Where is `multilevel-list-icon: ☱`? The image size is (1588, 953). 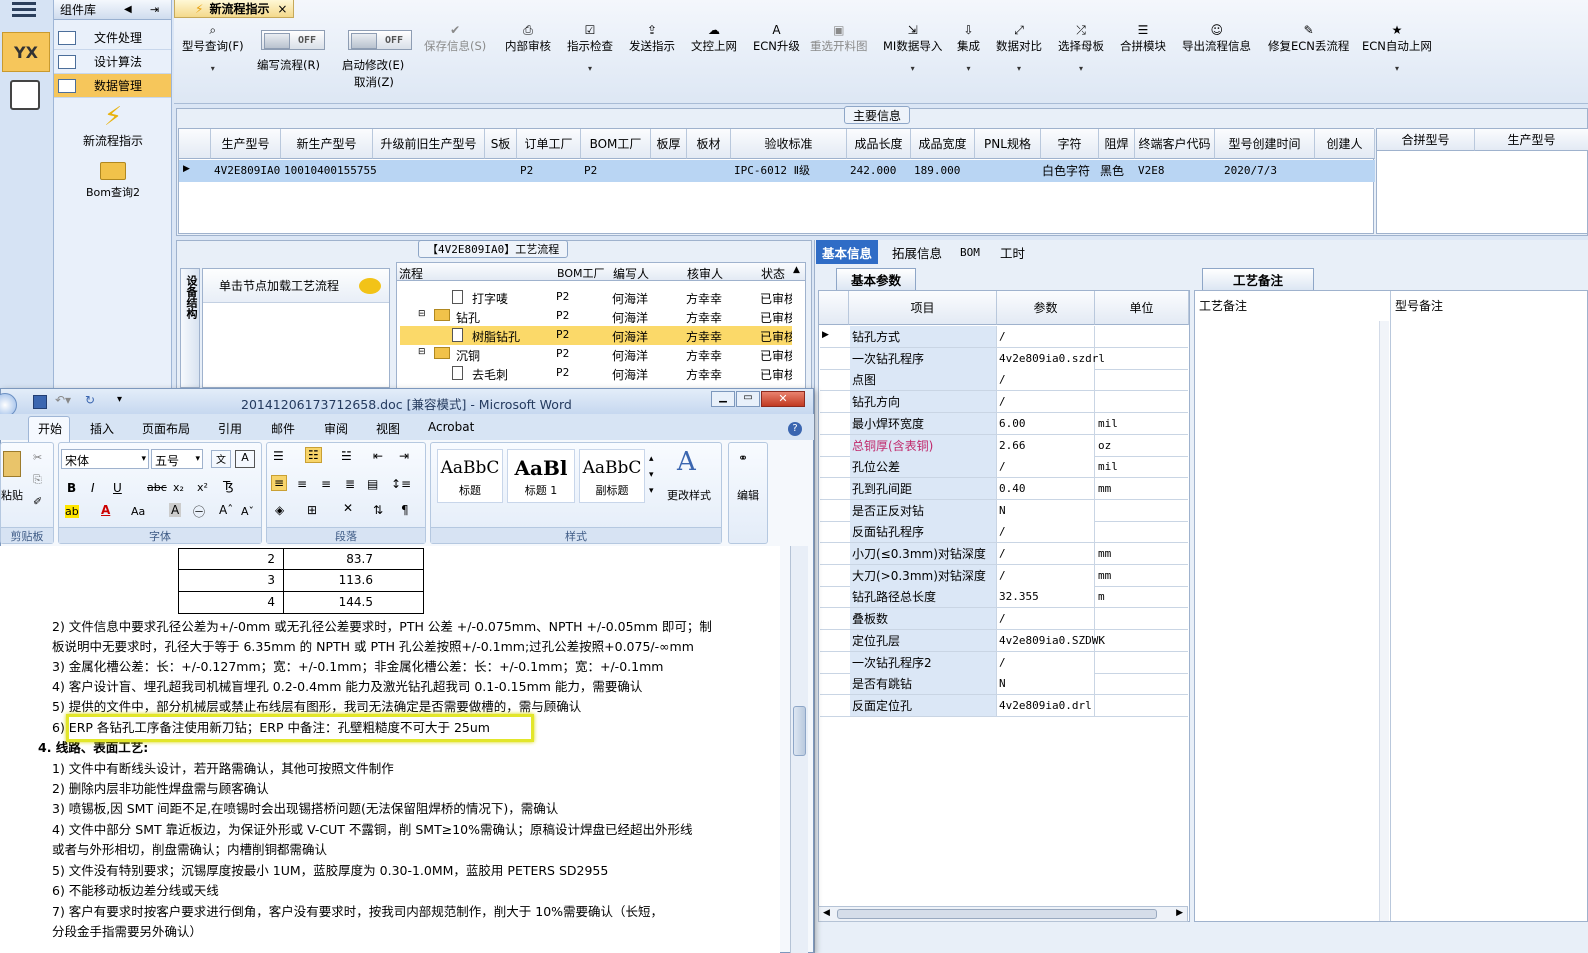 multilevel-list-icon: ☱ is located at coordinates (346, 456).